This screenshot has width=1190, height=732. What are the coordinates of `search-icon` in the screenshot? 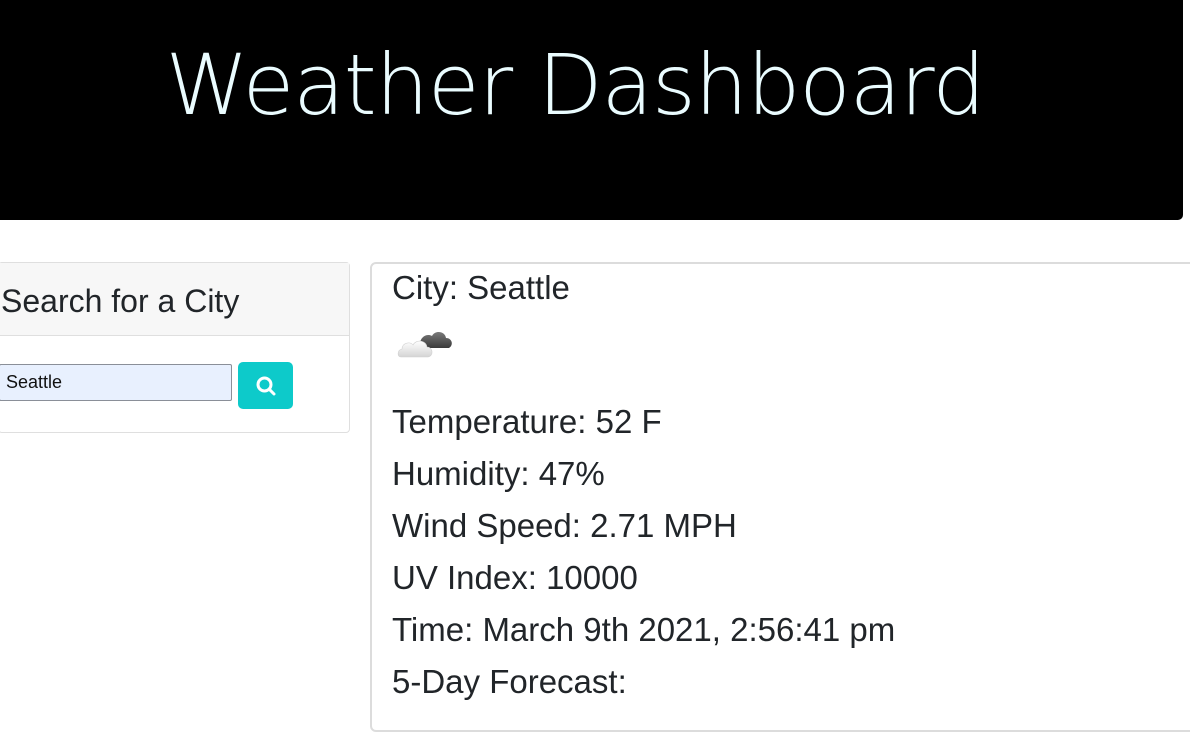 It's located at (265, 385).